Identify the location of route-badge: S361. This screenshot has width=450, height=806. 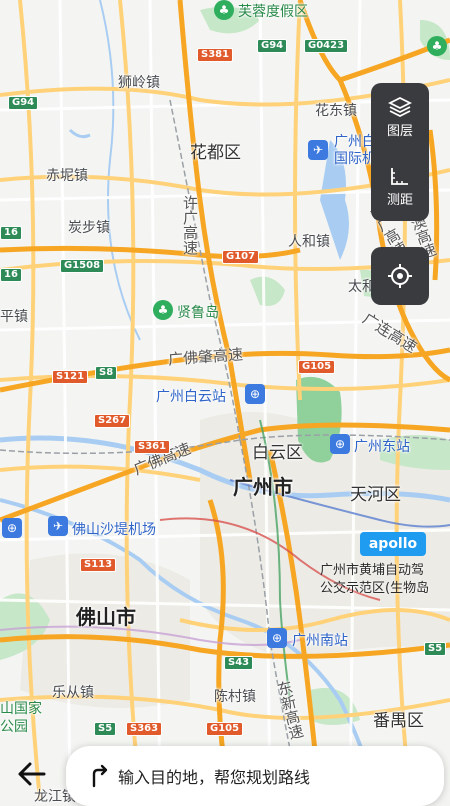
(152, 447).